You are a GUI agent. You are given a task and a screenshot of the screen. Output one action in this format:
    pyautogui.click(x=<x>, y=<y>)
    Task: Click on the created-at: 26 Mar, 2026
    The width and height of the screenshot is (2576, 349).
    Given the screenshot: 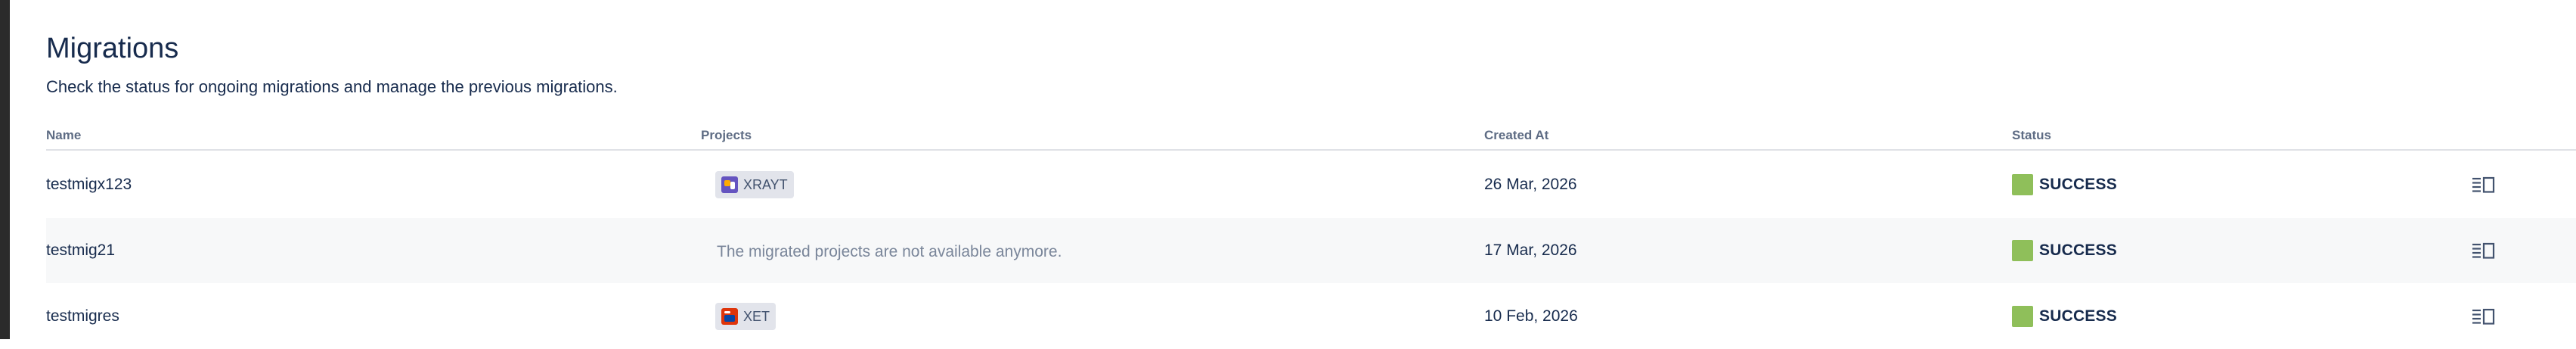 What is the action you would take?
    pyautogui.click(x=1531, y=184)
    